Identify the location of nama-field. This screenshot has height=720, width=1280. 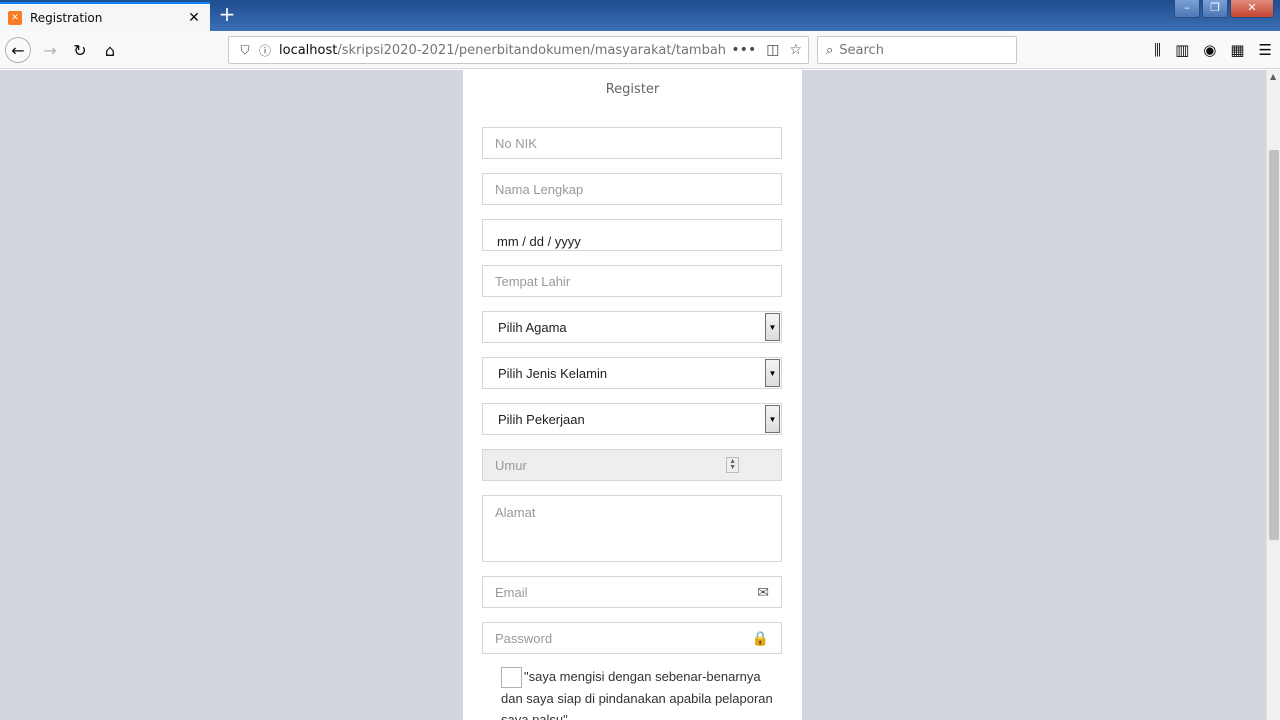
(632, 189).